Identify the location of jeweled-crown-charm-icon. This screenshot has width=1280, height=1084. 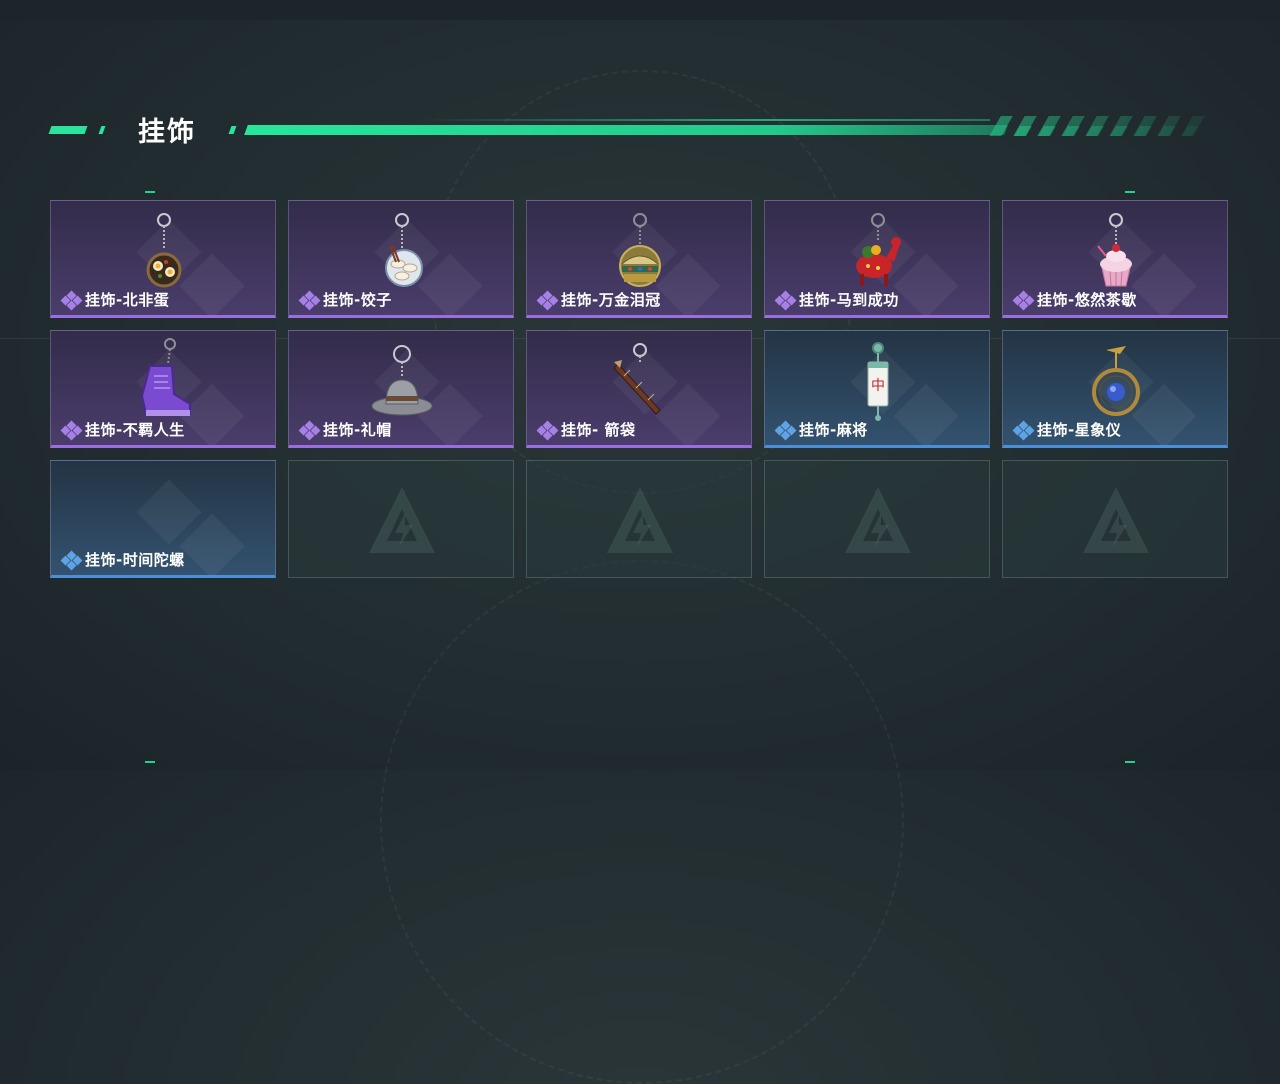
(640, 250).